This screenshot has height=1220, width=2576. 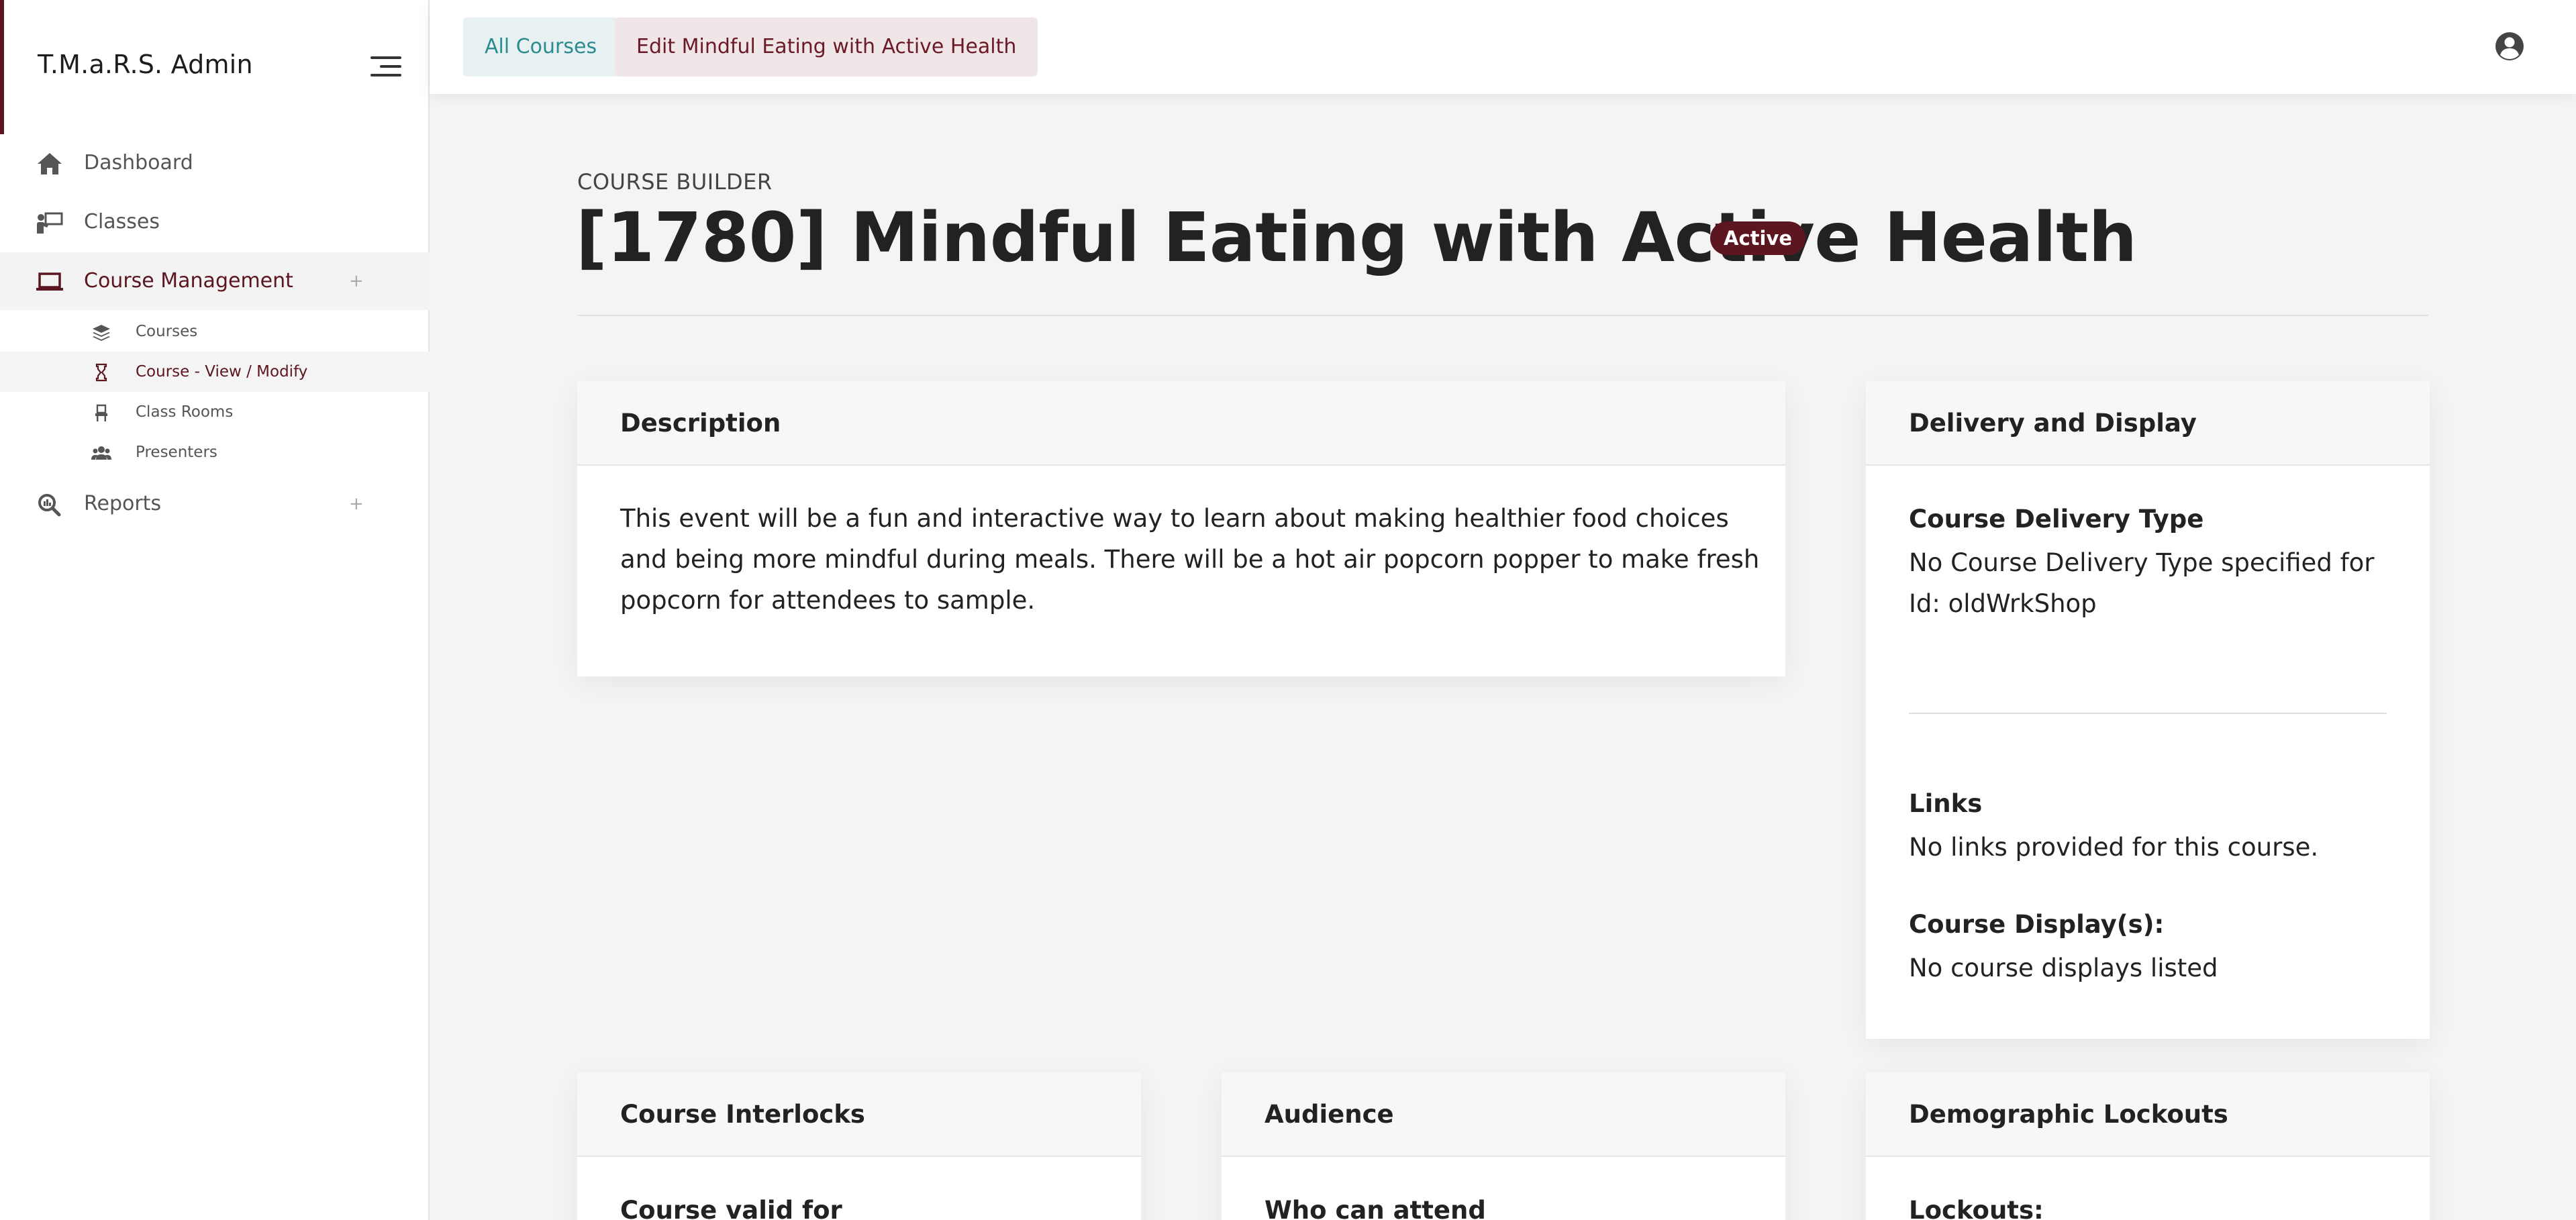 I want to click on users-icon, so click(x=101, y=453).